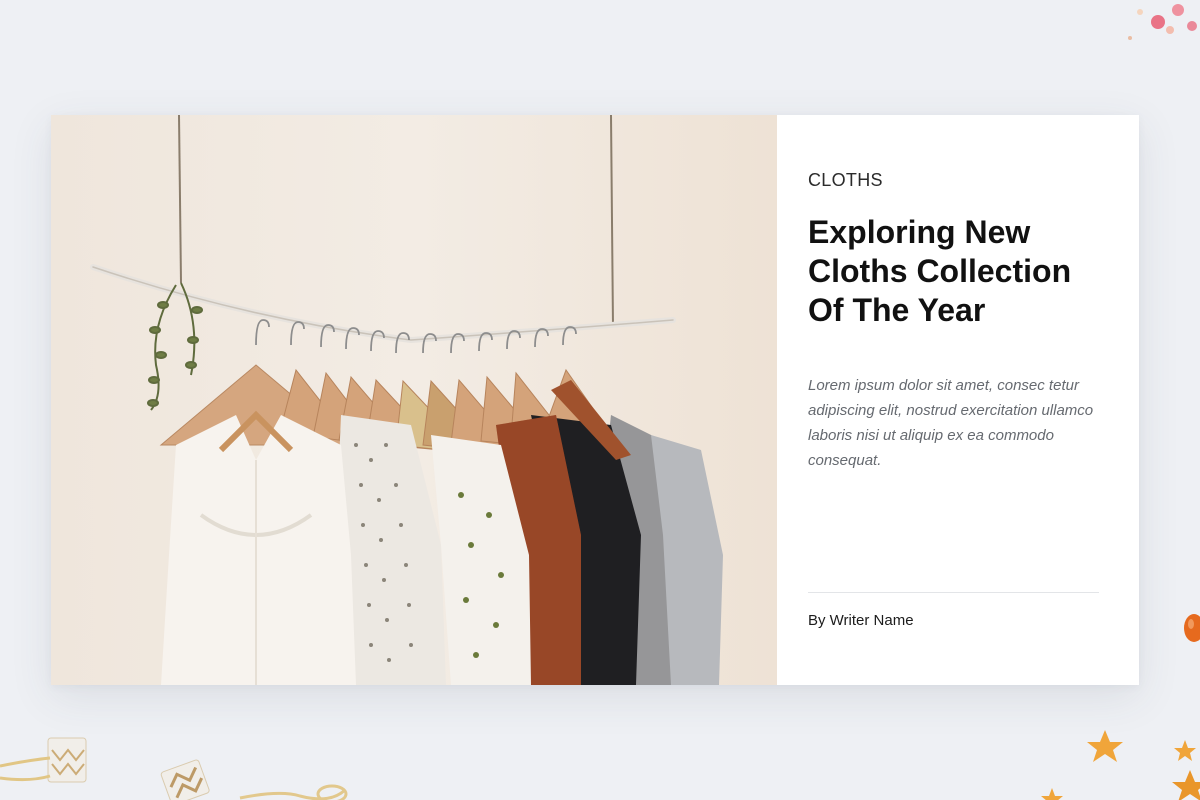 This screenshot has width=1200, height=800. What do you see at coordinates (861, 620) in the screenshot?
I see `post-author: By Writer Name` at bounding box center [861, 620].